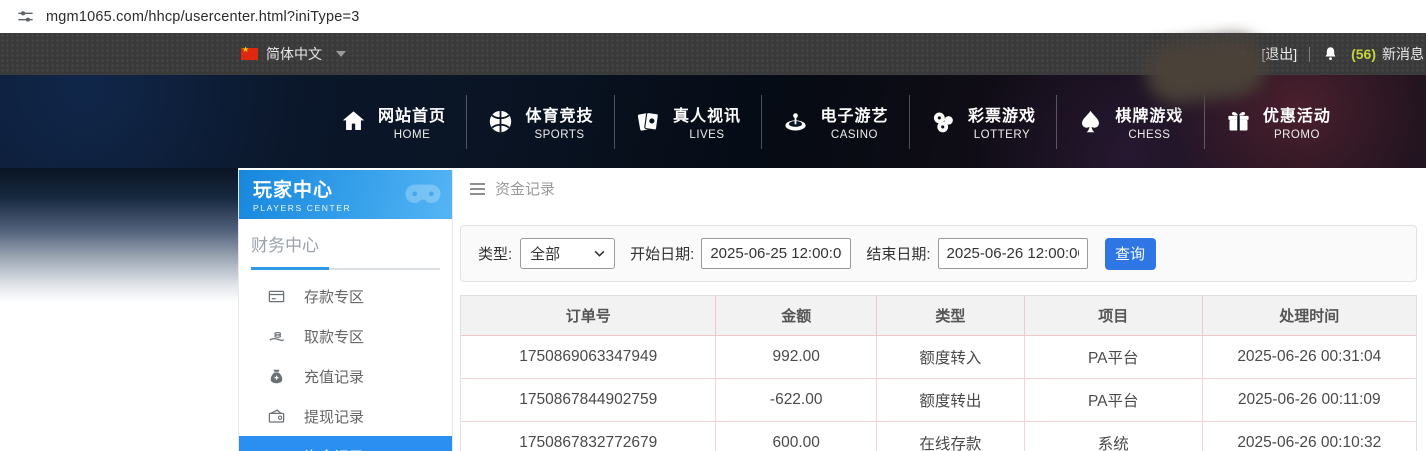 Image resolution: width=1426 pixels, height=451 pixels. I want to click on cell-amount: 600.00, so click(796, 436).